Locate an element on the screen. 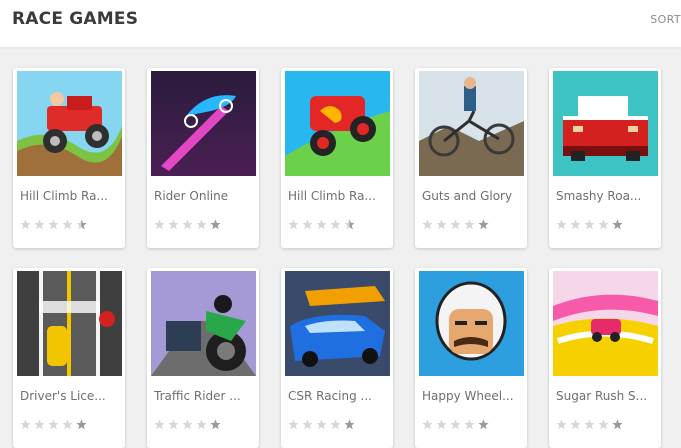 This screenshot has width=681, height=448. guts-and-glory-icon is located at coordinates (471, 123).